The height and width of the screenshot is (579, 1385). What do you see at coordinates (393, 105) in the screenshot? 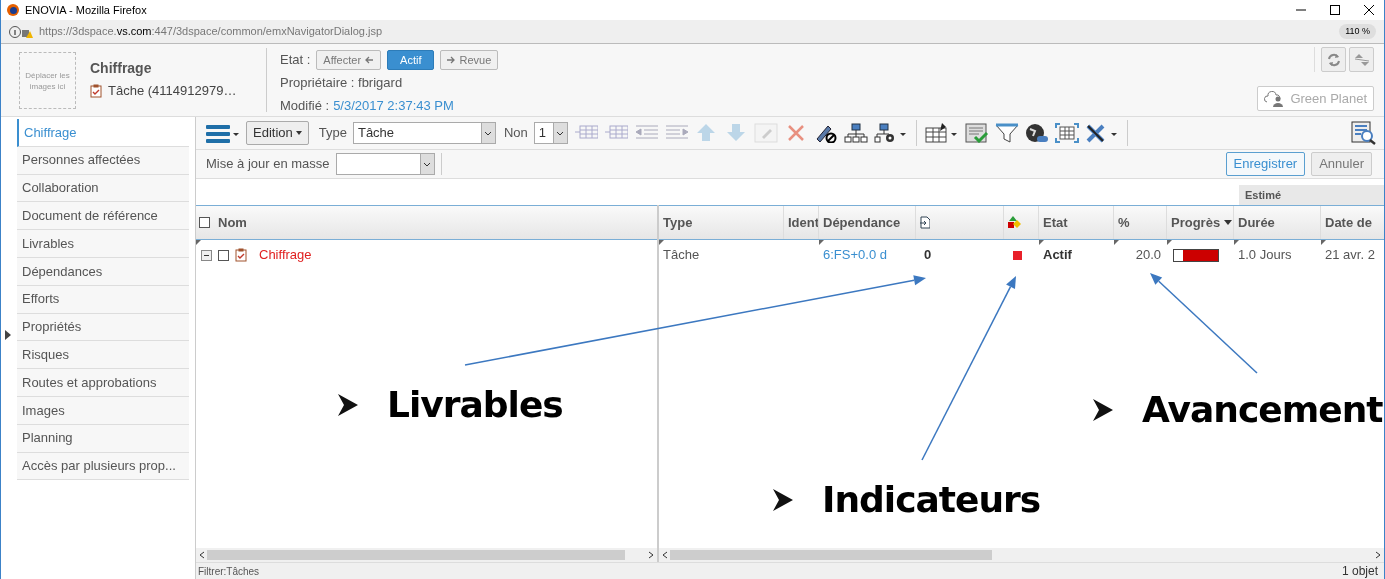
I see `modified-date: 5/3/2017 2:37:43 PM` at bounding box center [393, 105].